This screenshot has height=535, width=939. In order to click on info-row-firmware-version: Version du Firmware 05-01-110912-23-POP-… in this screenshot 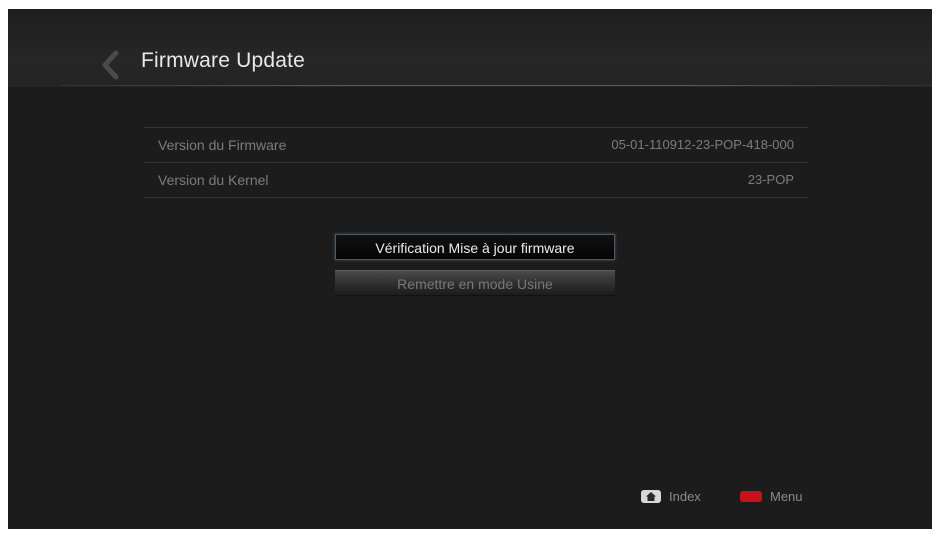, I will do `click(476, 145)`.